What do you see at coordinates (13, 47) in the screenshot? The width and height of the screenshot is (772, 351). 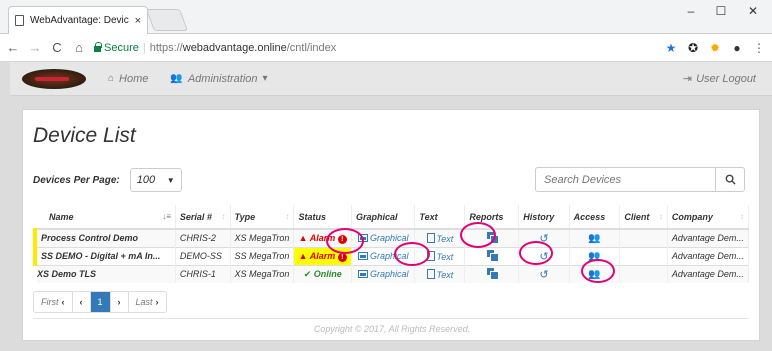 I see `back-icon: ←` at bounding box center [13, 47].